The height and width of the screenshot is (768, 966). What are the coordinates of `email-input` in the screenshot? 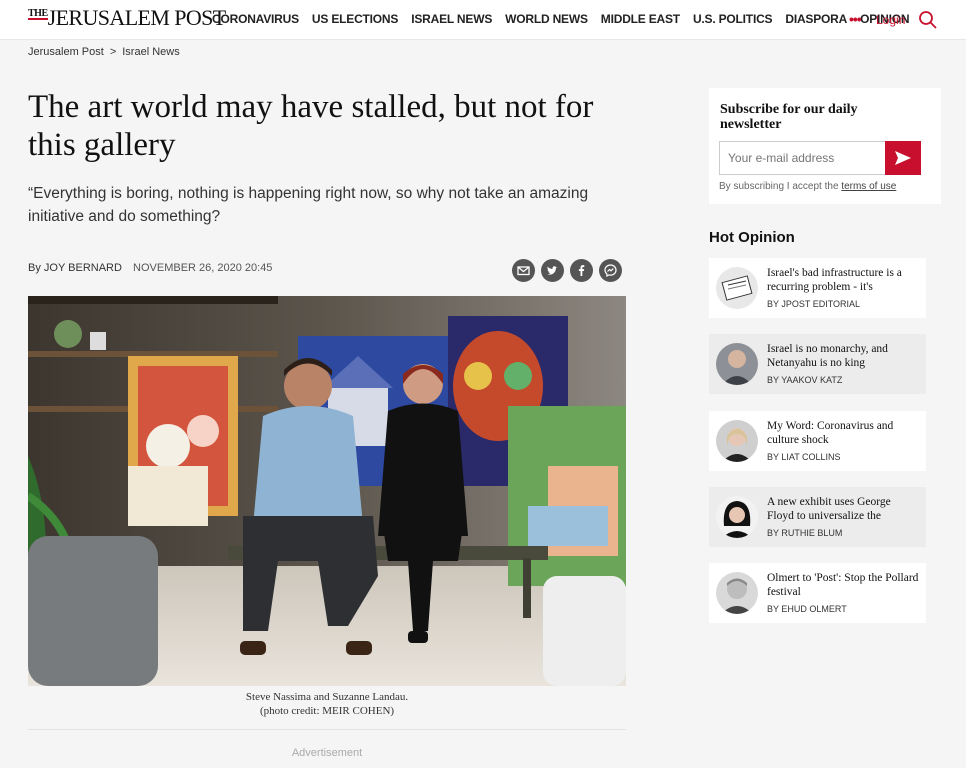 It's located at (802, 158).